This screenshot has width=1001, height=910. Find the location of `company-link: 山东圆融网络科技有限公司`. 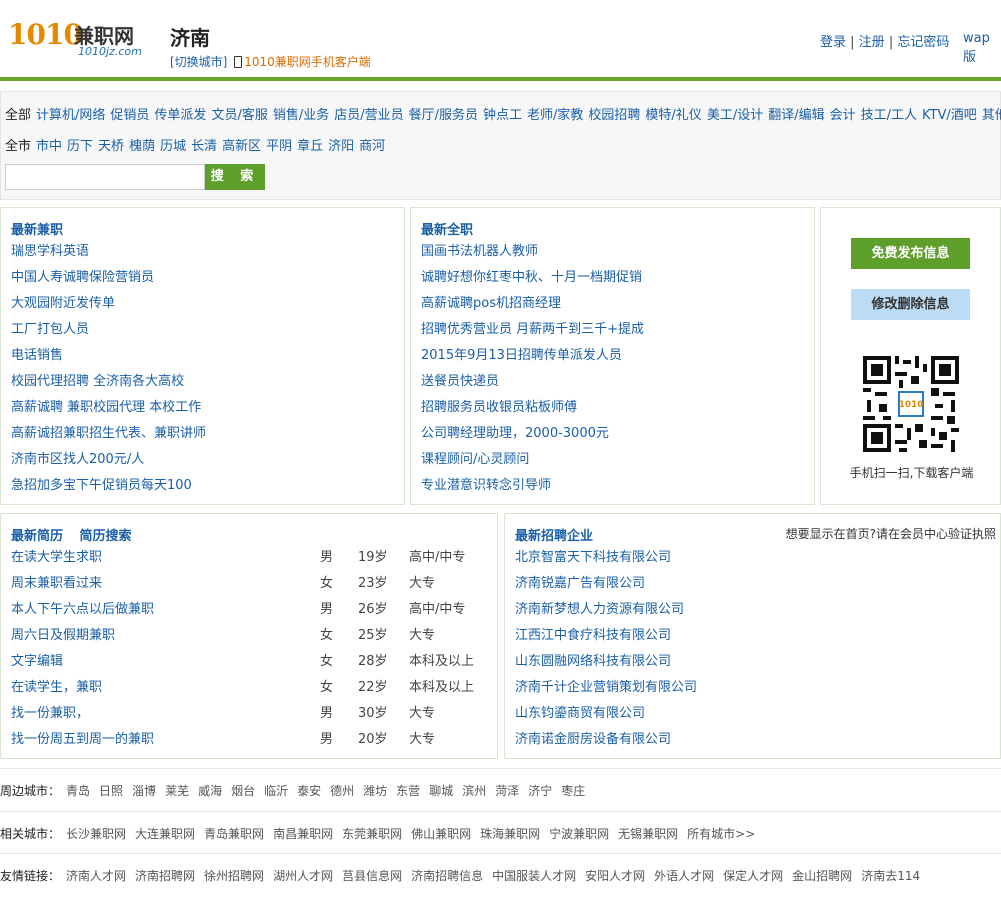

company-link: 山东圆融网络科技有限公司 is located at coordinates (593, 661).